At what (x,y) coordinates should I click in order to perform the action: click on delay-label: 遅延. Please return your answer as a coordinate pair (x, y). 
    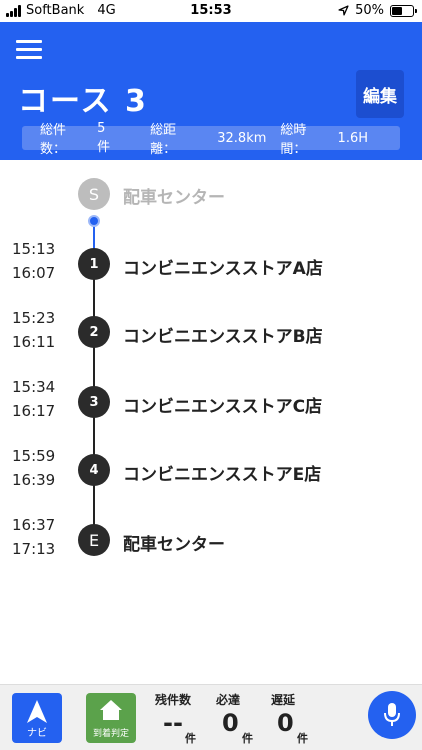
    Looking at the image, I should click on (283, 700).